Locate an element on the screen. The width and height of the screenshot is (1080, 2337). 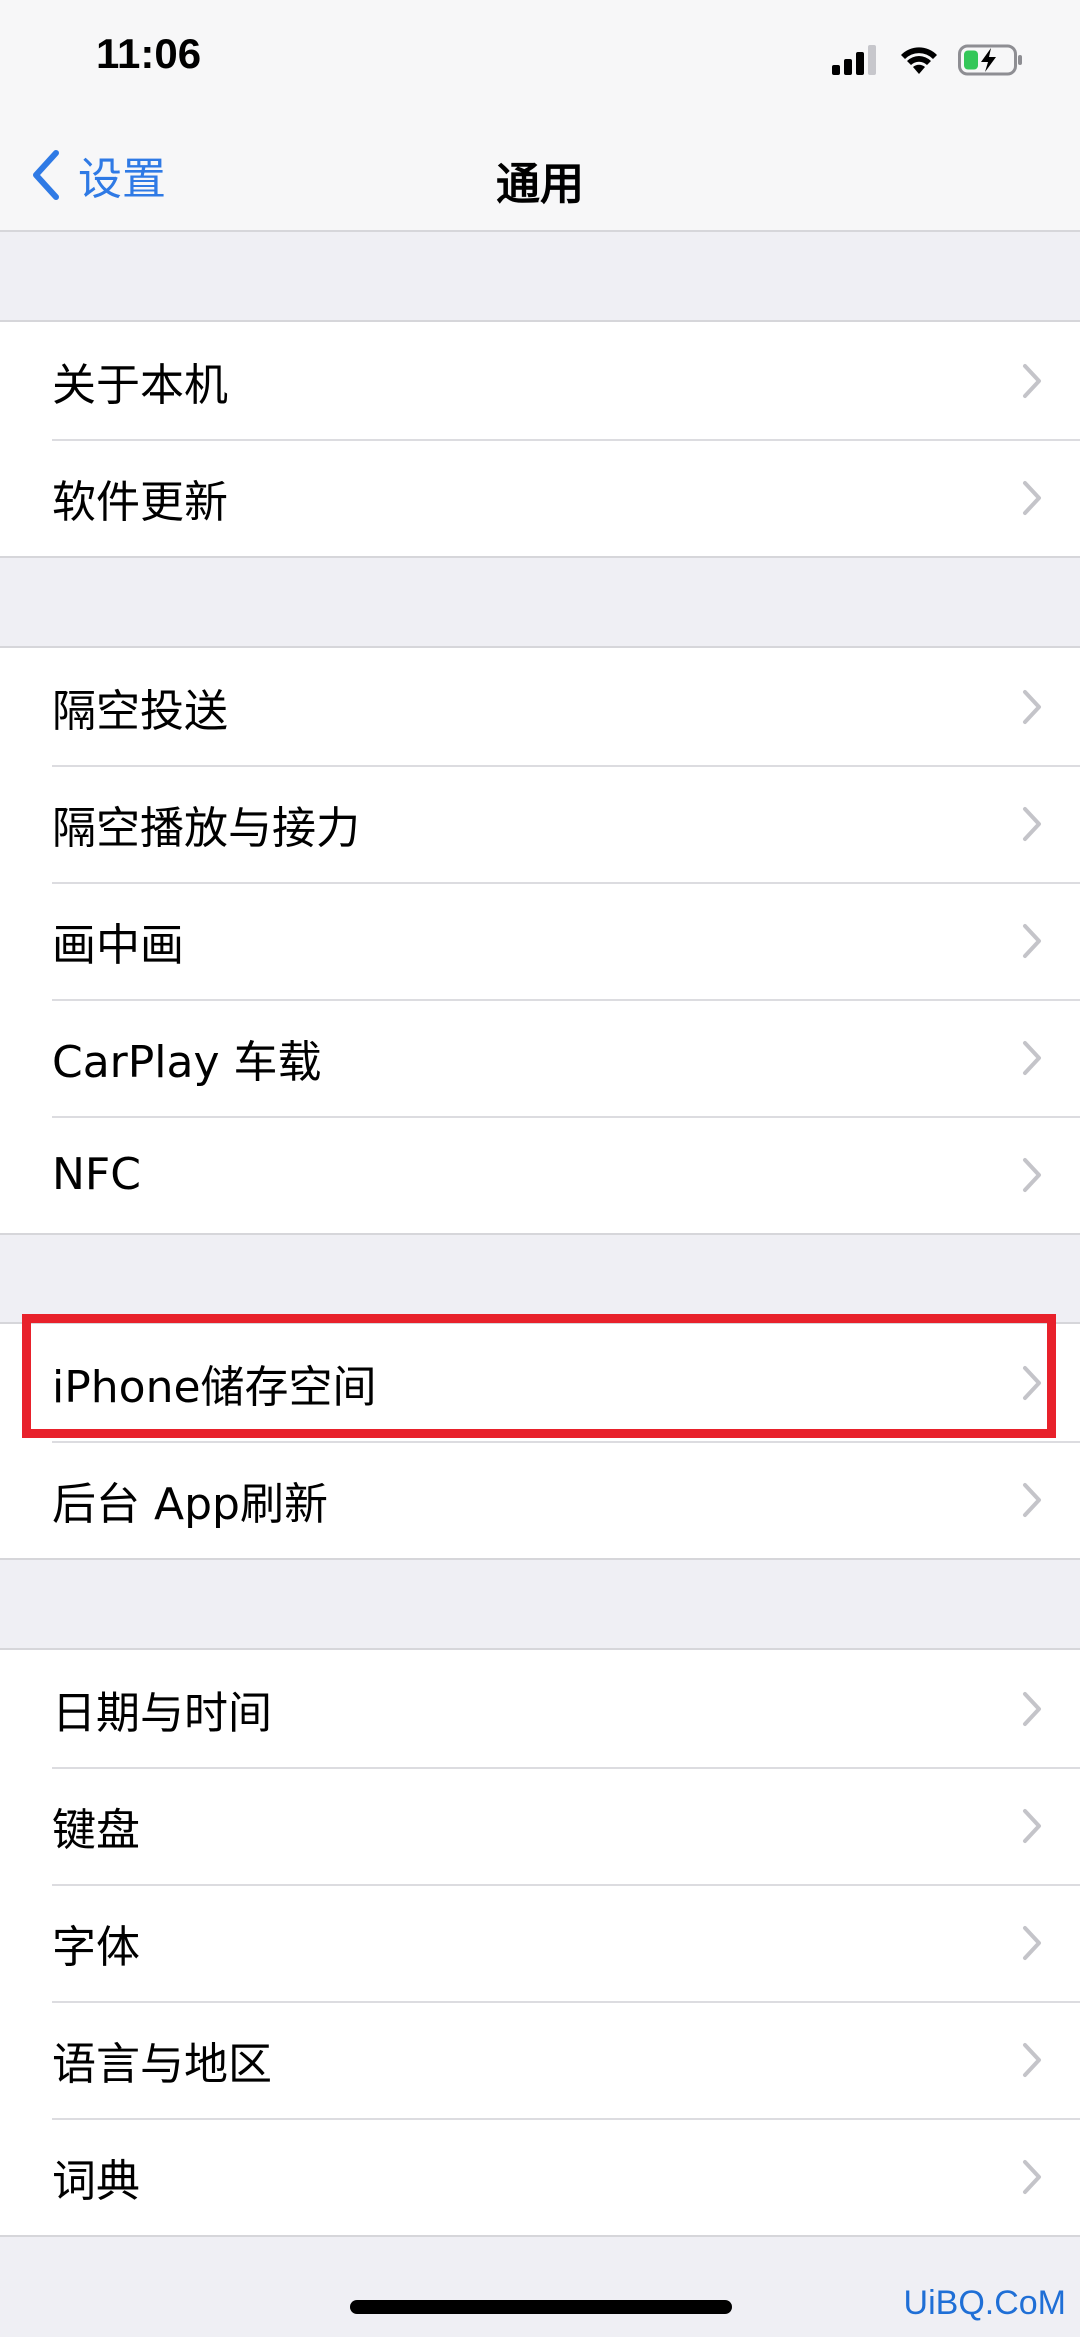
settings-item-language-region: 语言与地区 is located at coordinates (540, 2059).